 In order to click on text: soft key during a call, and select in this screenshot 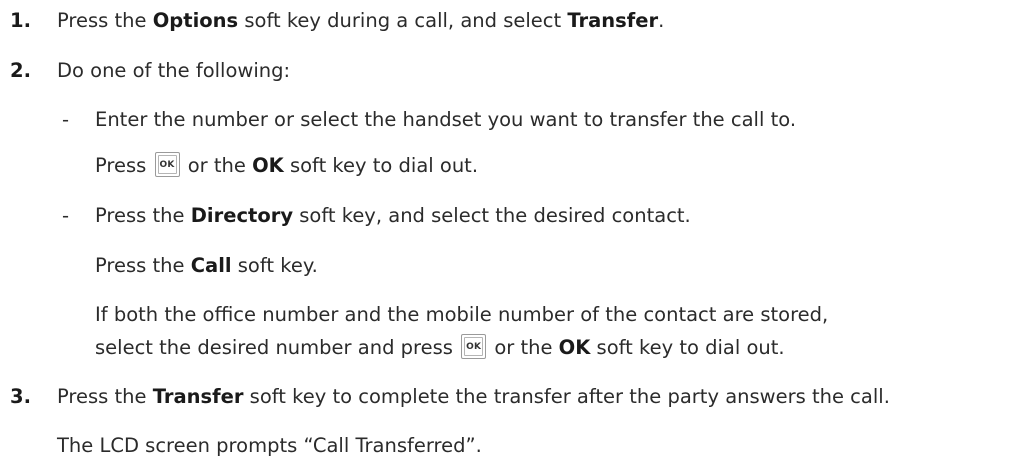, I will do `click(403, 20)`.